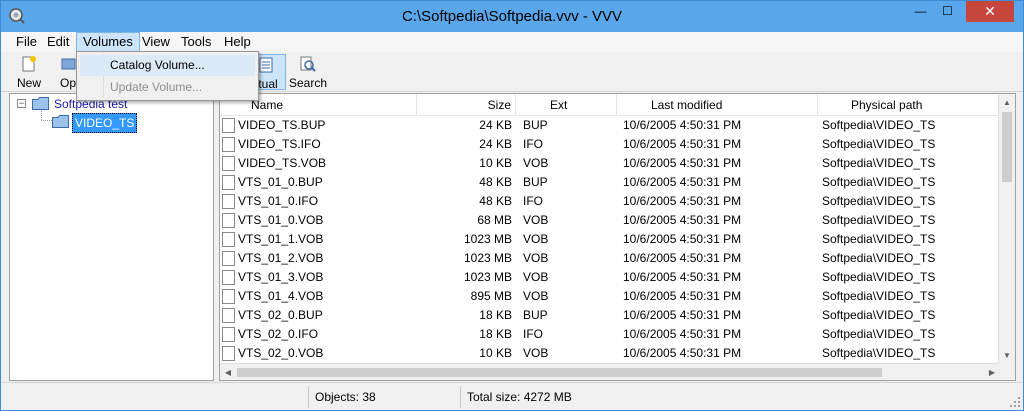  Describe the element at coordinates (559, 372) in the screenshot. I see `horizontal-scroll-thumb` at that location.